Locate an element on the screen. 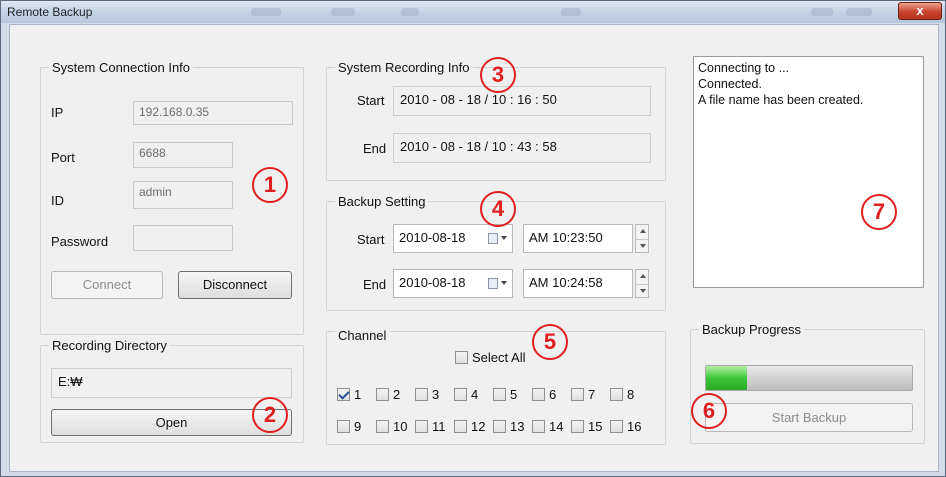  close-button: x is located at coordinates (920, 11).